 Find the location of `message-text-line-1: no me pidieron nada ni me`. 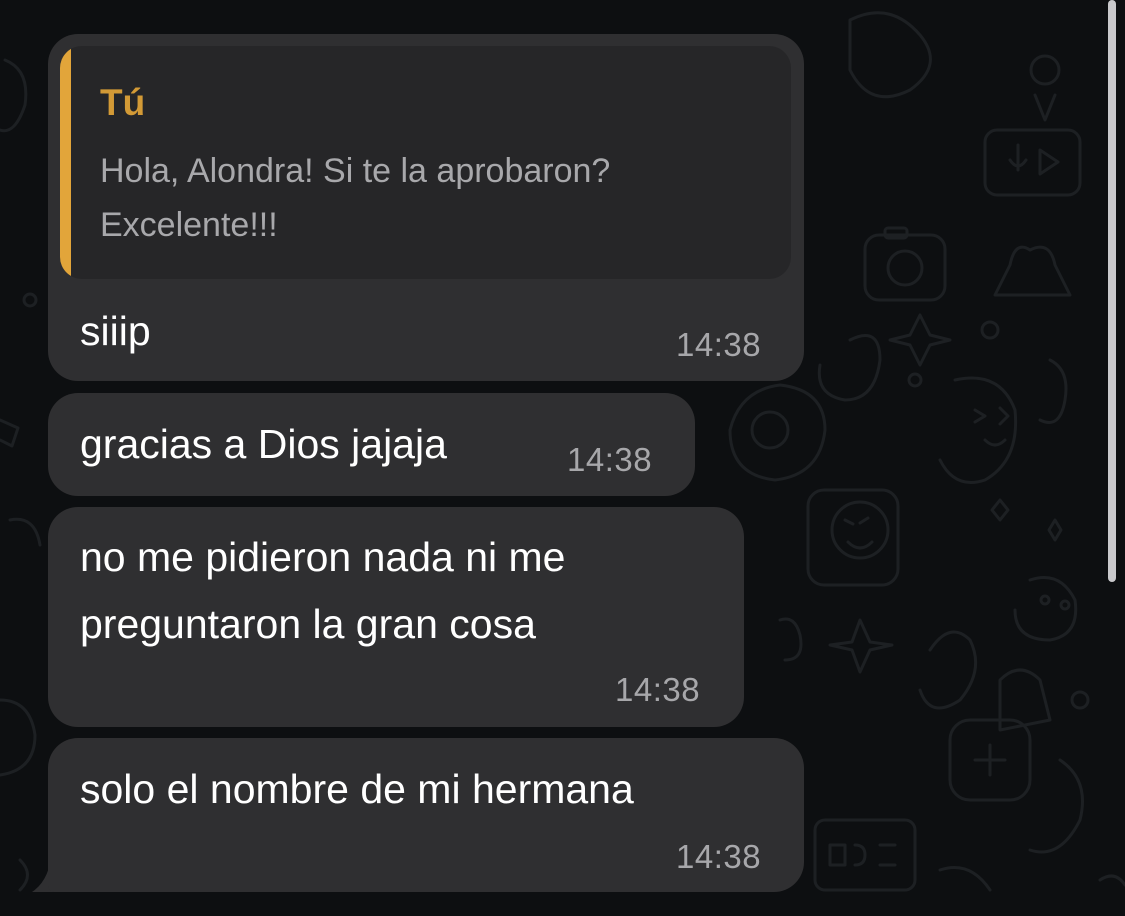

message-text-line-1: no me pidieron nada ni me is located at coordinates (323, 557).